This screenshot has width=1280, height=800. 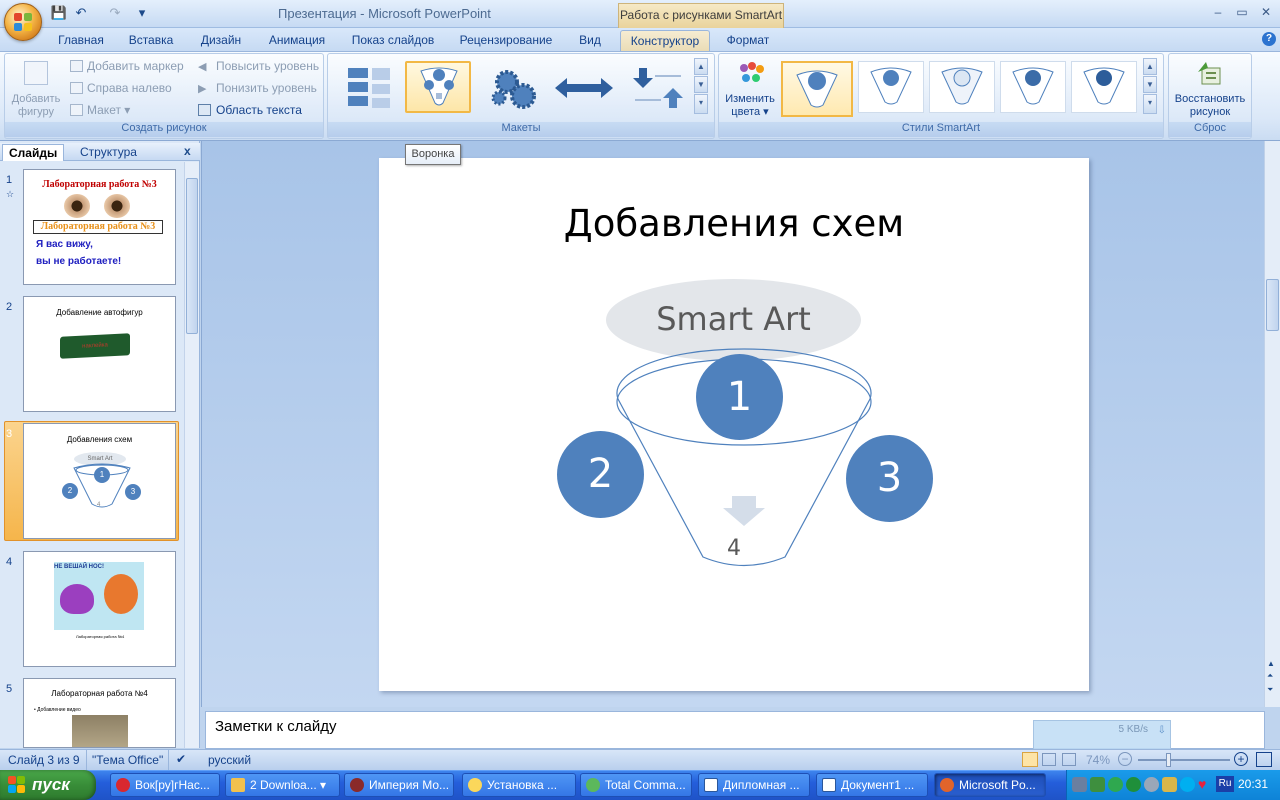 What do you see at coordinates (506, 40) in the screenshot?
I see `tab-review: Рецензирование` at bounding box center [506, 40].